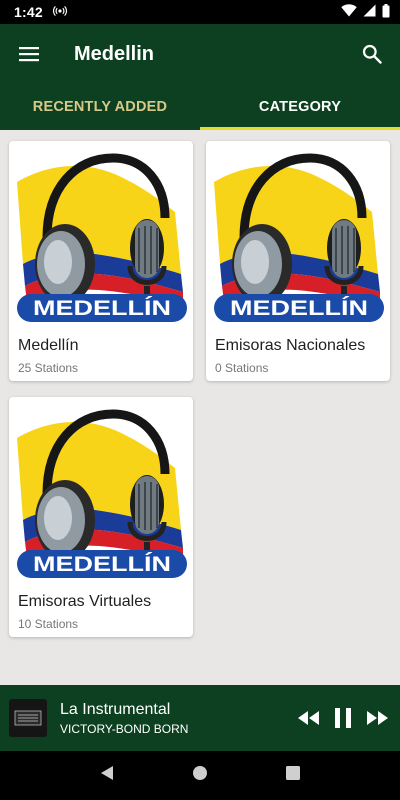 The image size is (400, 800). I want to click on recents-button, so click(293, 775).